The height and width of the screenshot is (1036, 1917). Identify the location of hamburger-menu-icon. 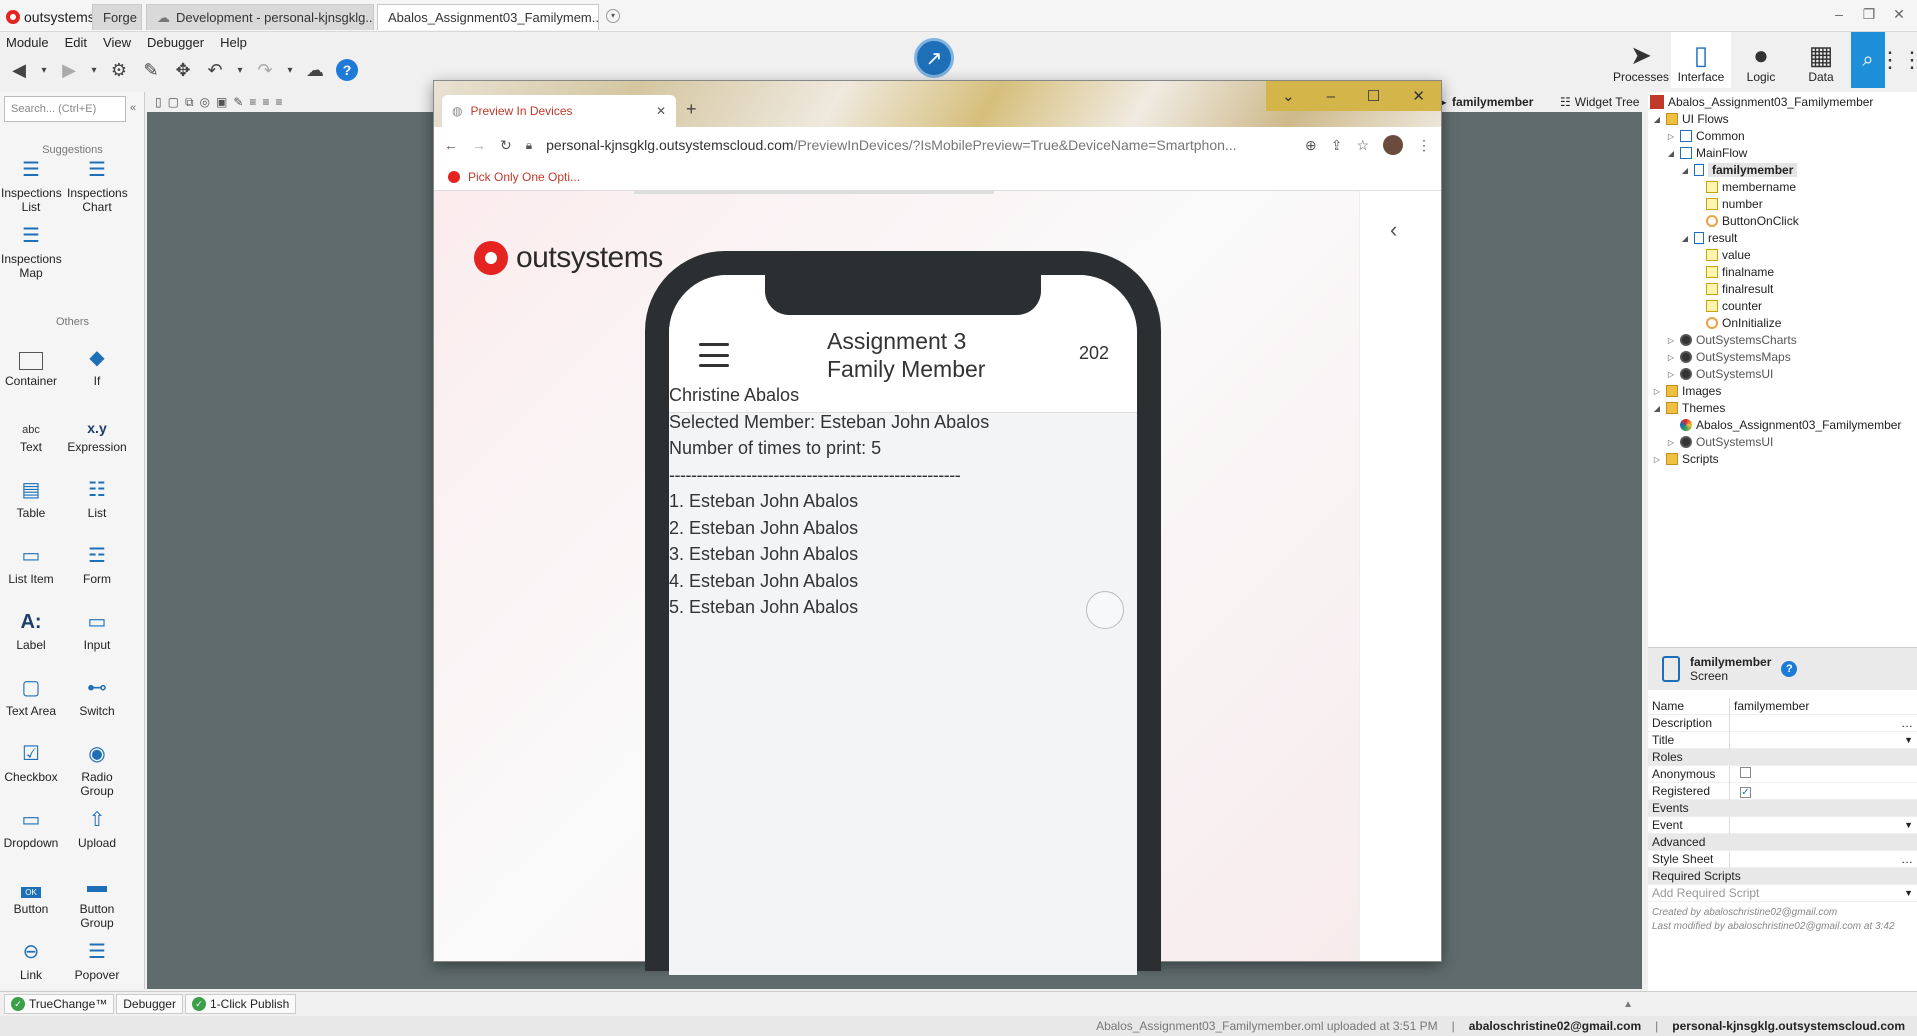
(714, 355).